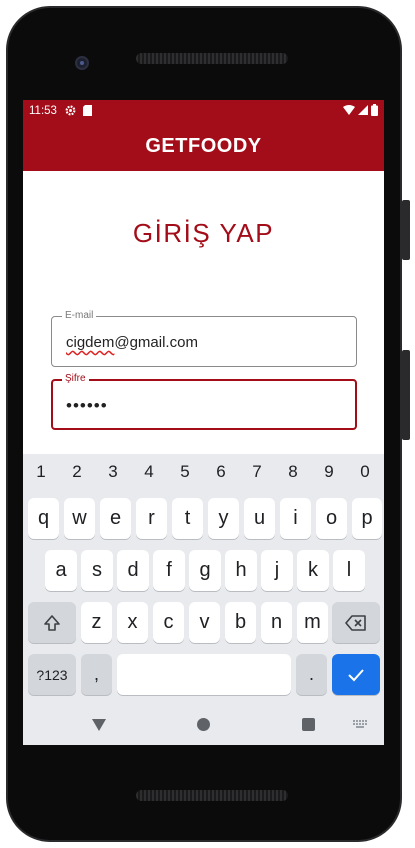 This screenshot has width=415, height=848. What do you see at coordinates (312, 622) in the screenshot?
I see `key-m: m` at bounding box center [312, 622].